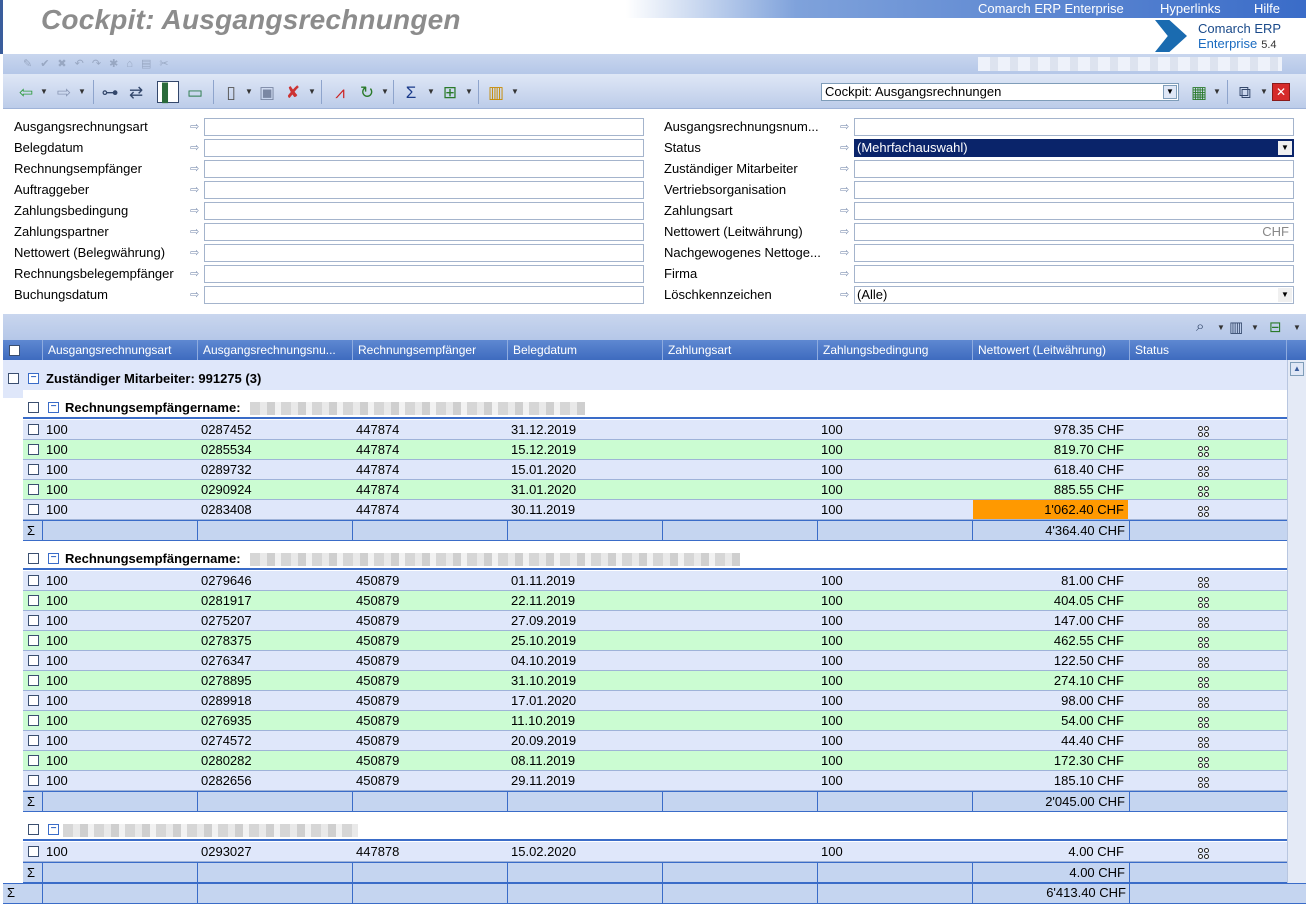 Image resolution: width=1306 pixels, height=907 pixels. What do you see at coordinates (655, 641) in the screenshot?
I see `table-row: 100 0278375 450879 25.10.2019 100 462.55 CHF` at bounding box center [655, 641].